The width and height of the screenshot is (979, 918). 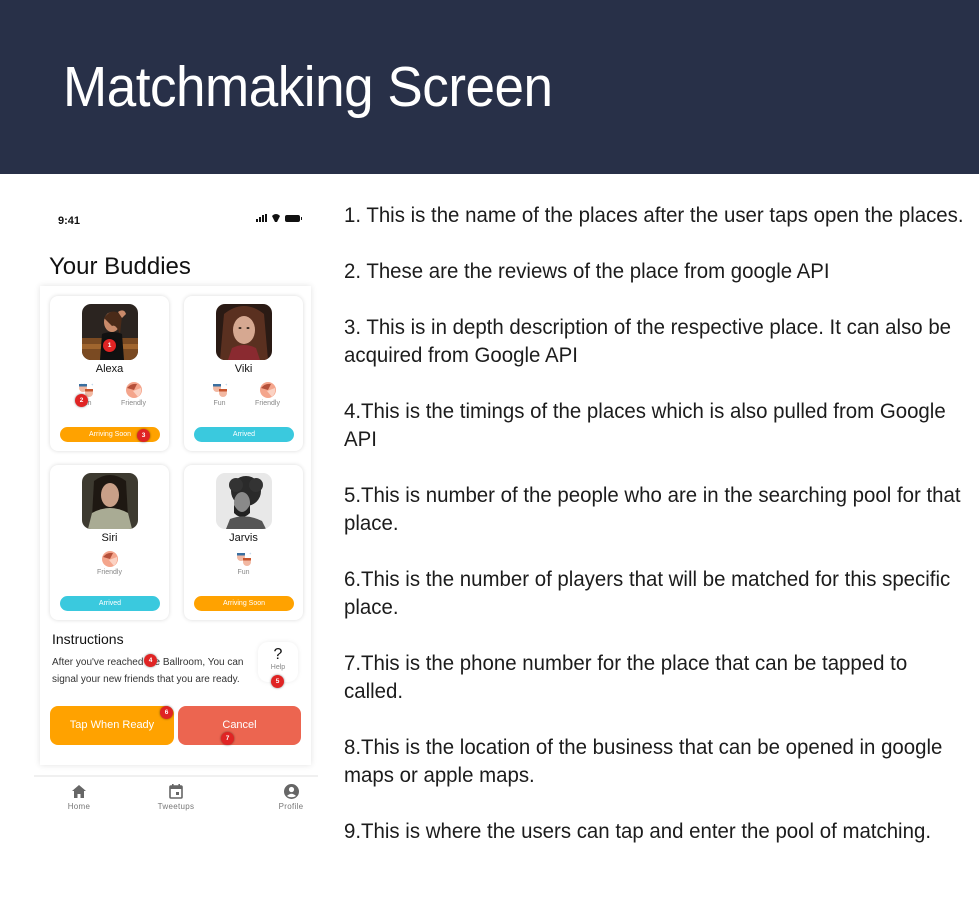 What do you see at coordinates (308, 87) in the screenshot?
I see `slide-title: Matchmaking Screen` at bounding box center [308, 87].